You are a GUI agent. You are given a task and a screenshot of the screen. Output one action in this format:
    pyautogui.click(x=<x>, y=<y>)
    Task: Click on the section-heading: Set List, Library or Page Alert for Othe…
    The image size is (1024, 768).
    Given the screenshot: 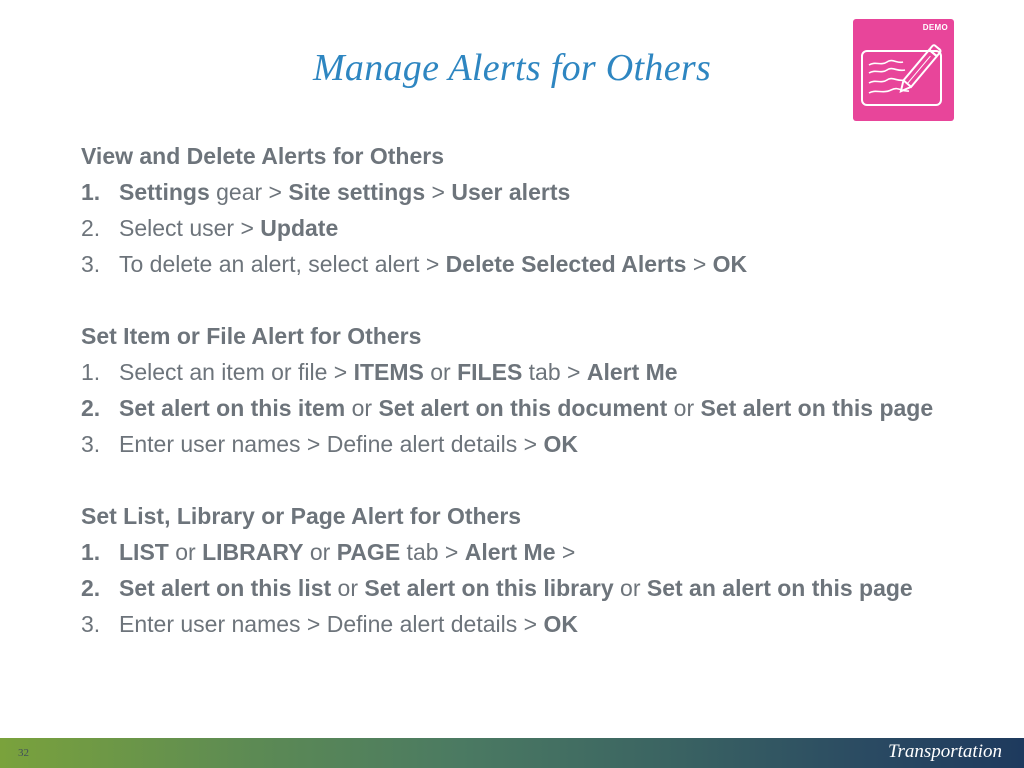 What is the action you would take?
    pyautogui.click(x=301, y=516)
    